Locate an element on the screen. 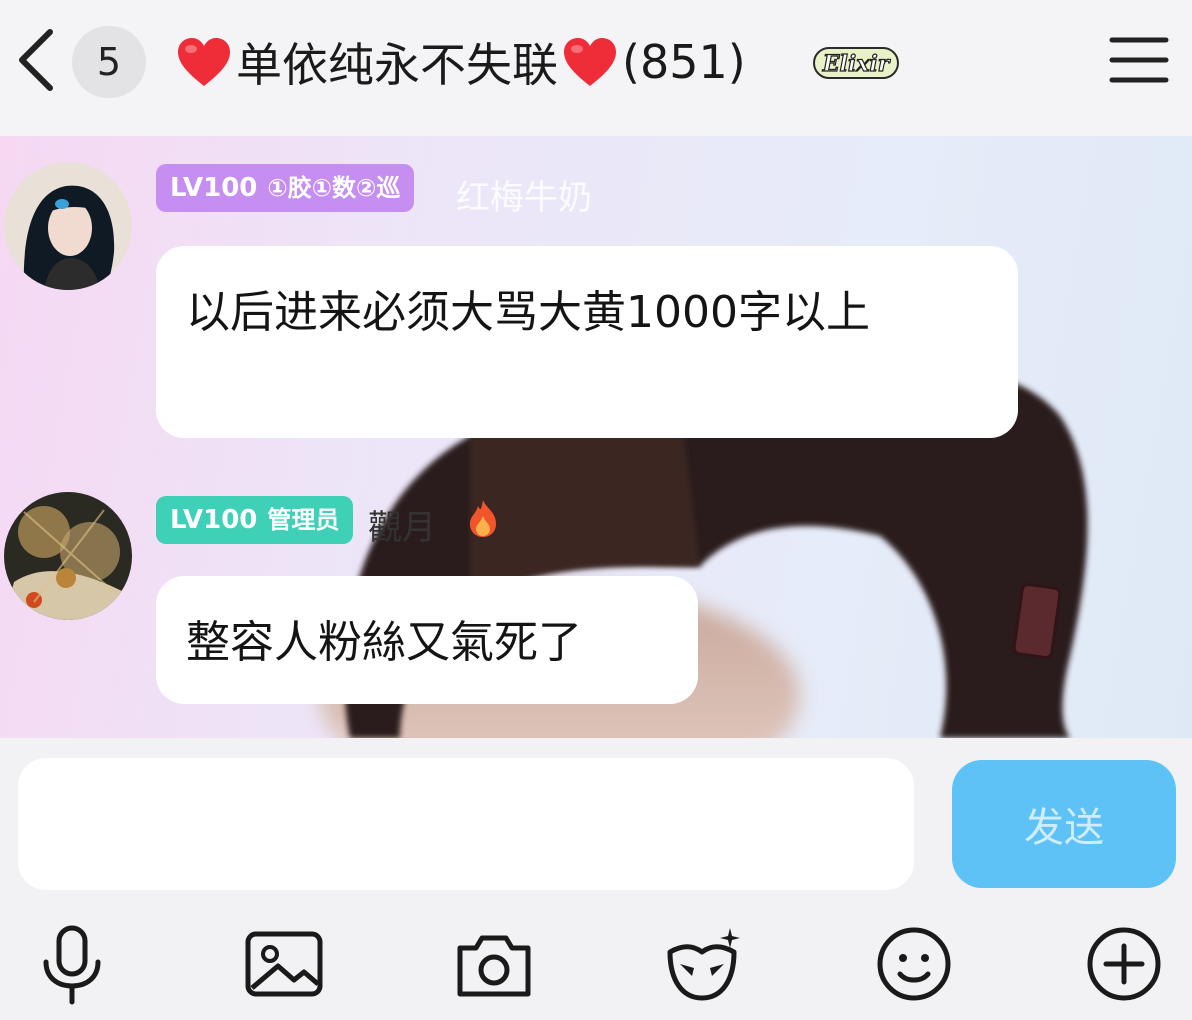 Image resolution: width=1192 pixels, height=1020 pixels. title-tags: 管理员 is located at coordinates (303, 520).